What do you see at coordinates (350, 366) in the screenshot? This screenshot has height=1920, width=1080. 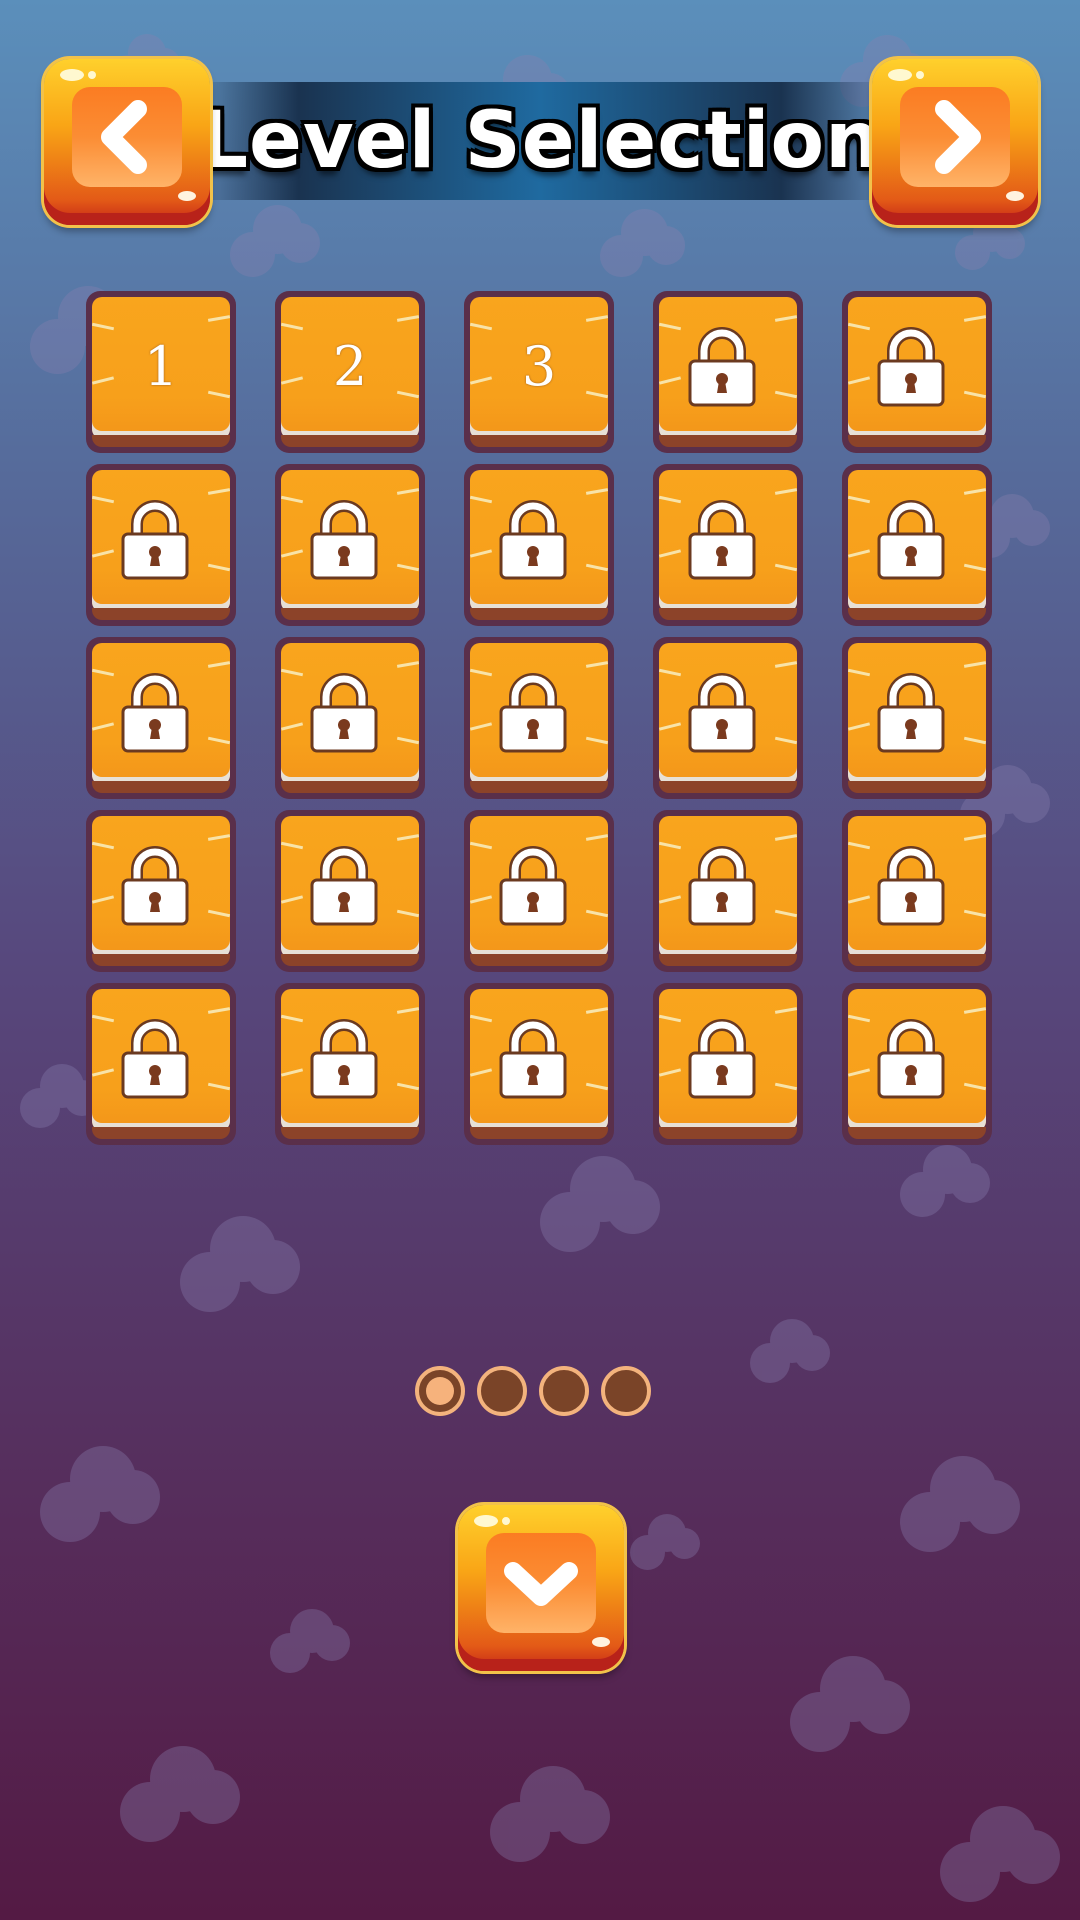 I see `level-number: 2` at bounding box center [350, 366].